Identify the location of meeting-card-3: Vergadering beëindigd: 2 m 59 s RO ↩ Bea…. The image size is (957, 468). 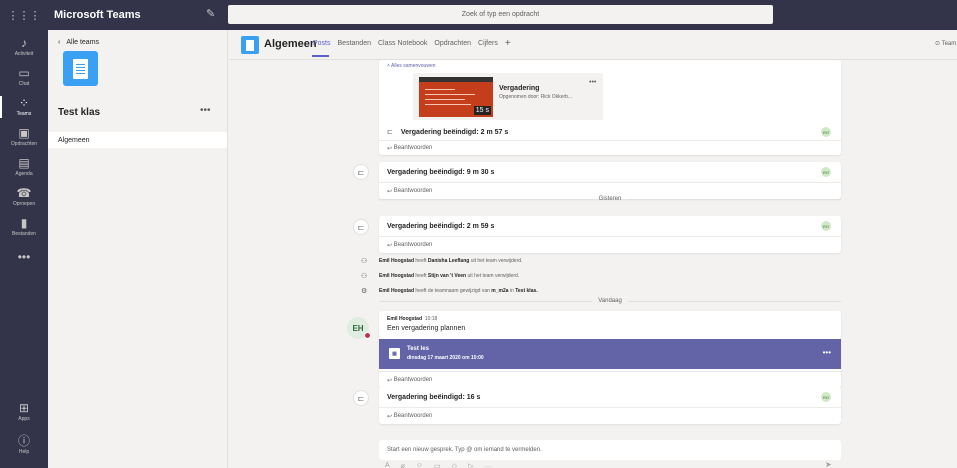
(610, 234).